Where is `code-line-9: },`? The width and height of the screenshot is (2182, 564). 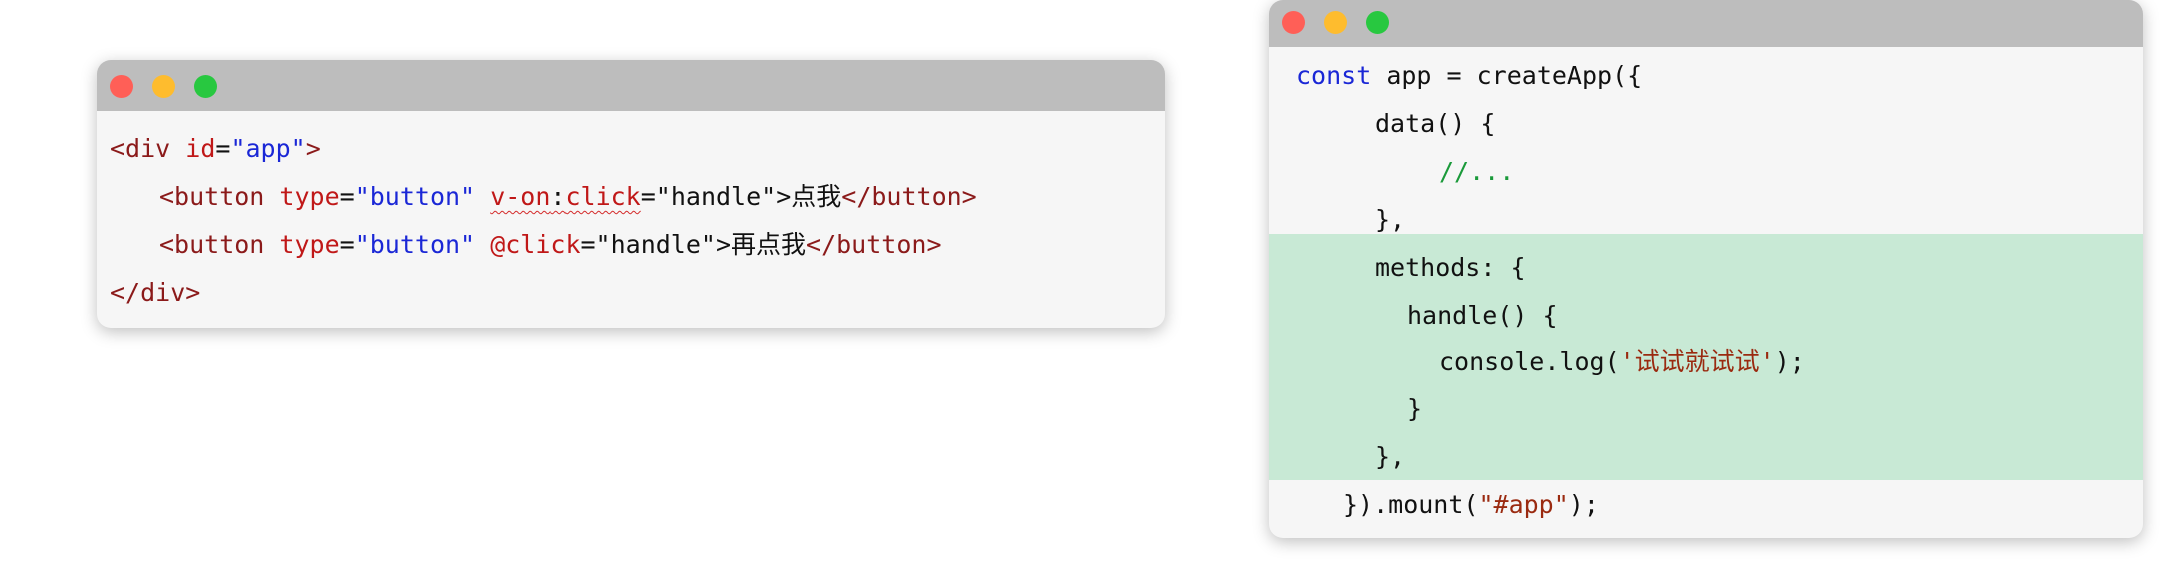
code-line-9: }, is located at coordinates (1390, 456).